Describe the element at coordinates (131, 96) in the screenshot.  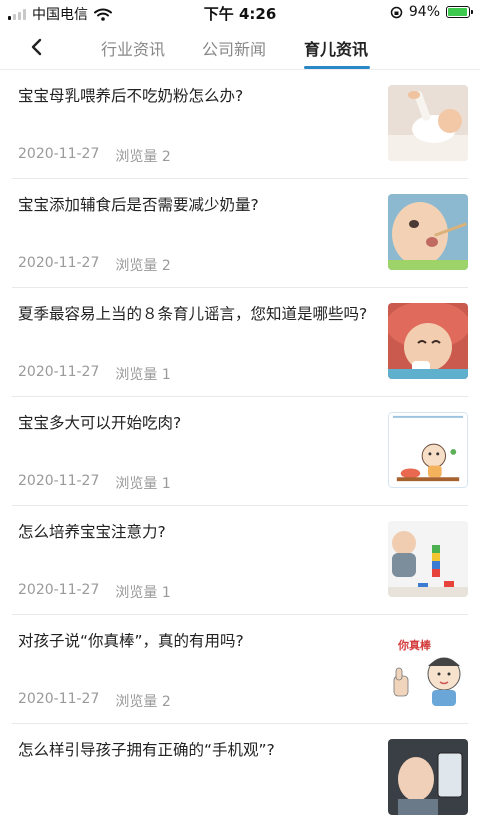
I see `article-title: 宝宝母乳喂养后不吃奶粉怎么办?` at that location.